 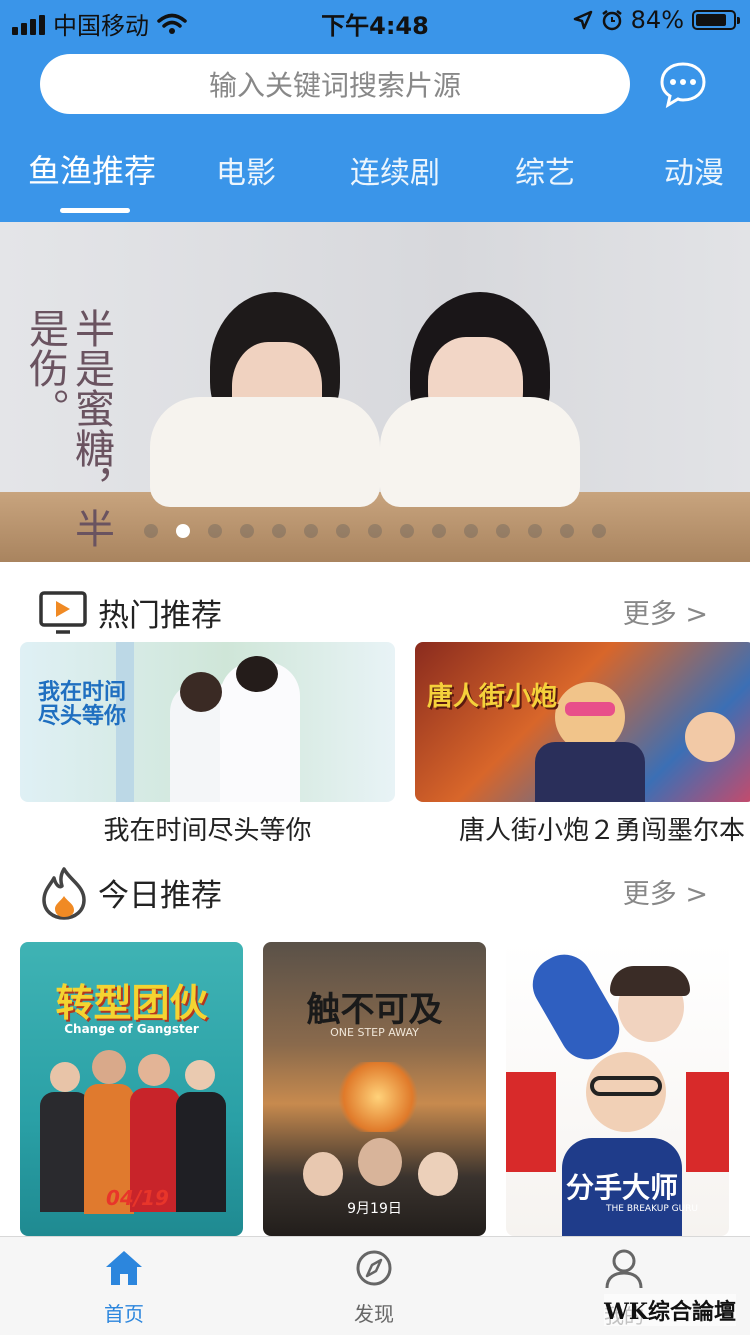 I want to click on tabbar-home: 首页, so click(x=124, y=1288).